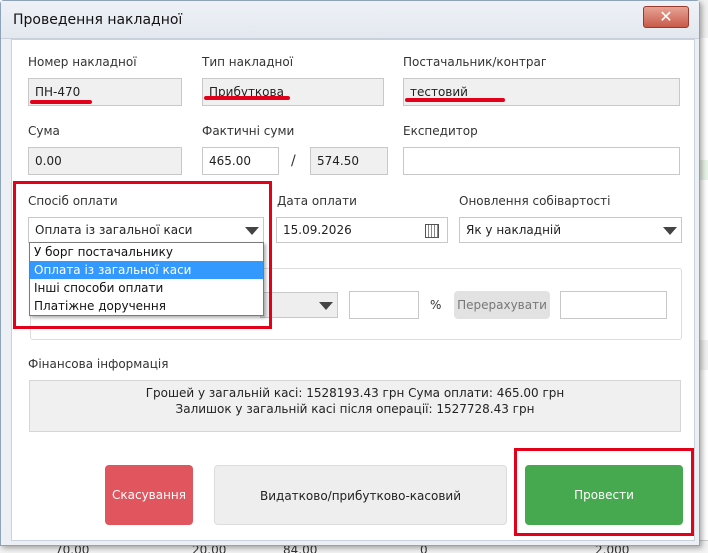 The height and width of the screenshot is (553, 708). What do you see at coordinates (149, 495) in the screenshot?
I see `cancel-button: Скасування` at bounding box center [149, 495].